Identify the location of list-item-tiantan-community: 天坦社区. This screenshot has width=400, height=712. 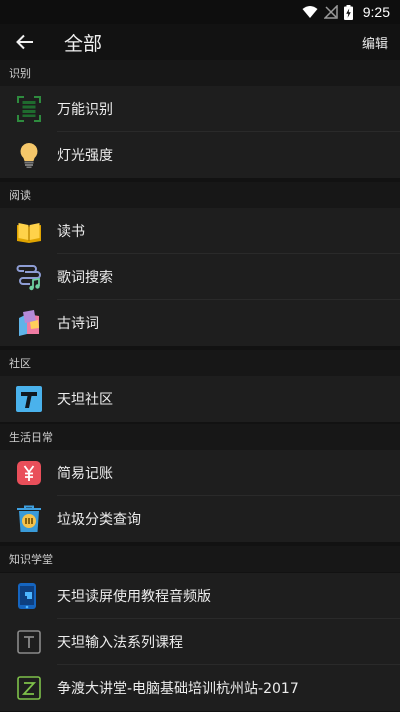
(200, 399).